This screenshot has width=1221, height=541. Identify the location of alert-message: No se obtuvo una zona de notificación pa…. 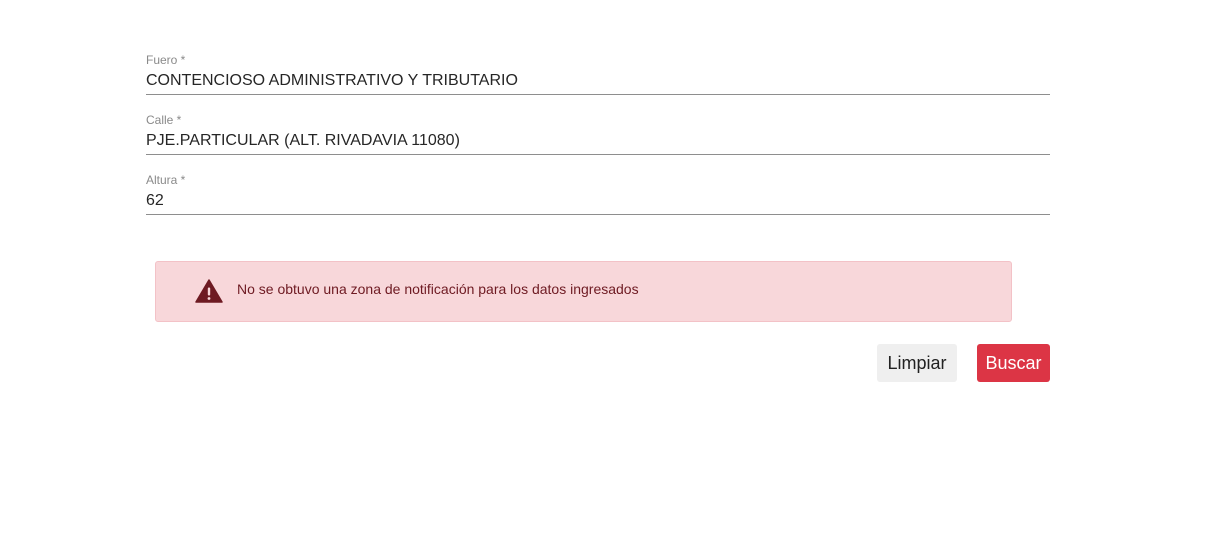
(438, 289).